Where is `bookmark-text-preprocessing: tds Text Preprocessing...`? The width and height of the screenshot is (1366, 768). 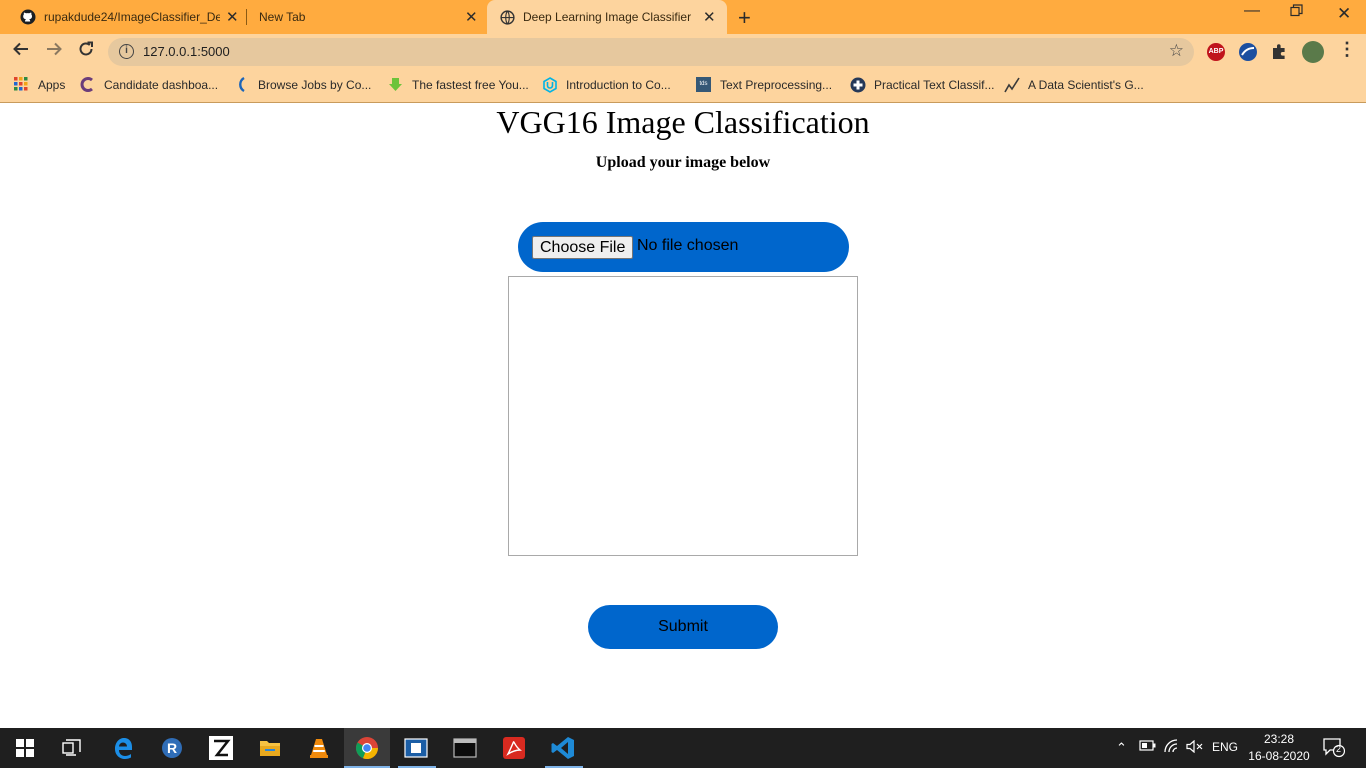 bookmark-text-preprocessing: tds Text Preprocessing... is located at coordinates (764, 84).